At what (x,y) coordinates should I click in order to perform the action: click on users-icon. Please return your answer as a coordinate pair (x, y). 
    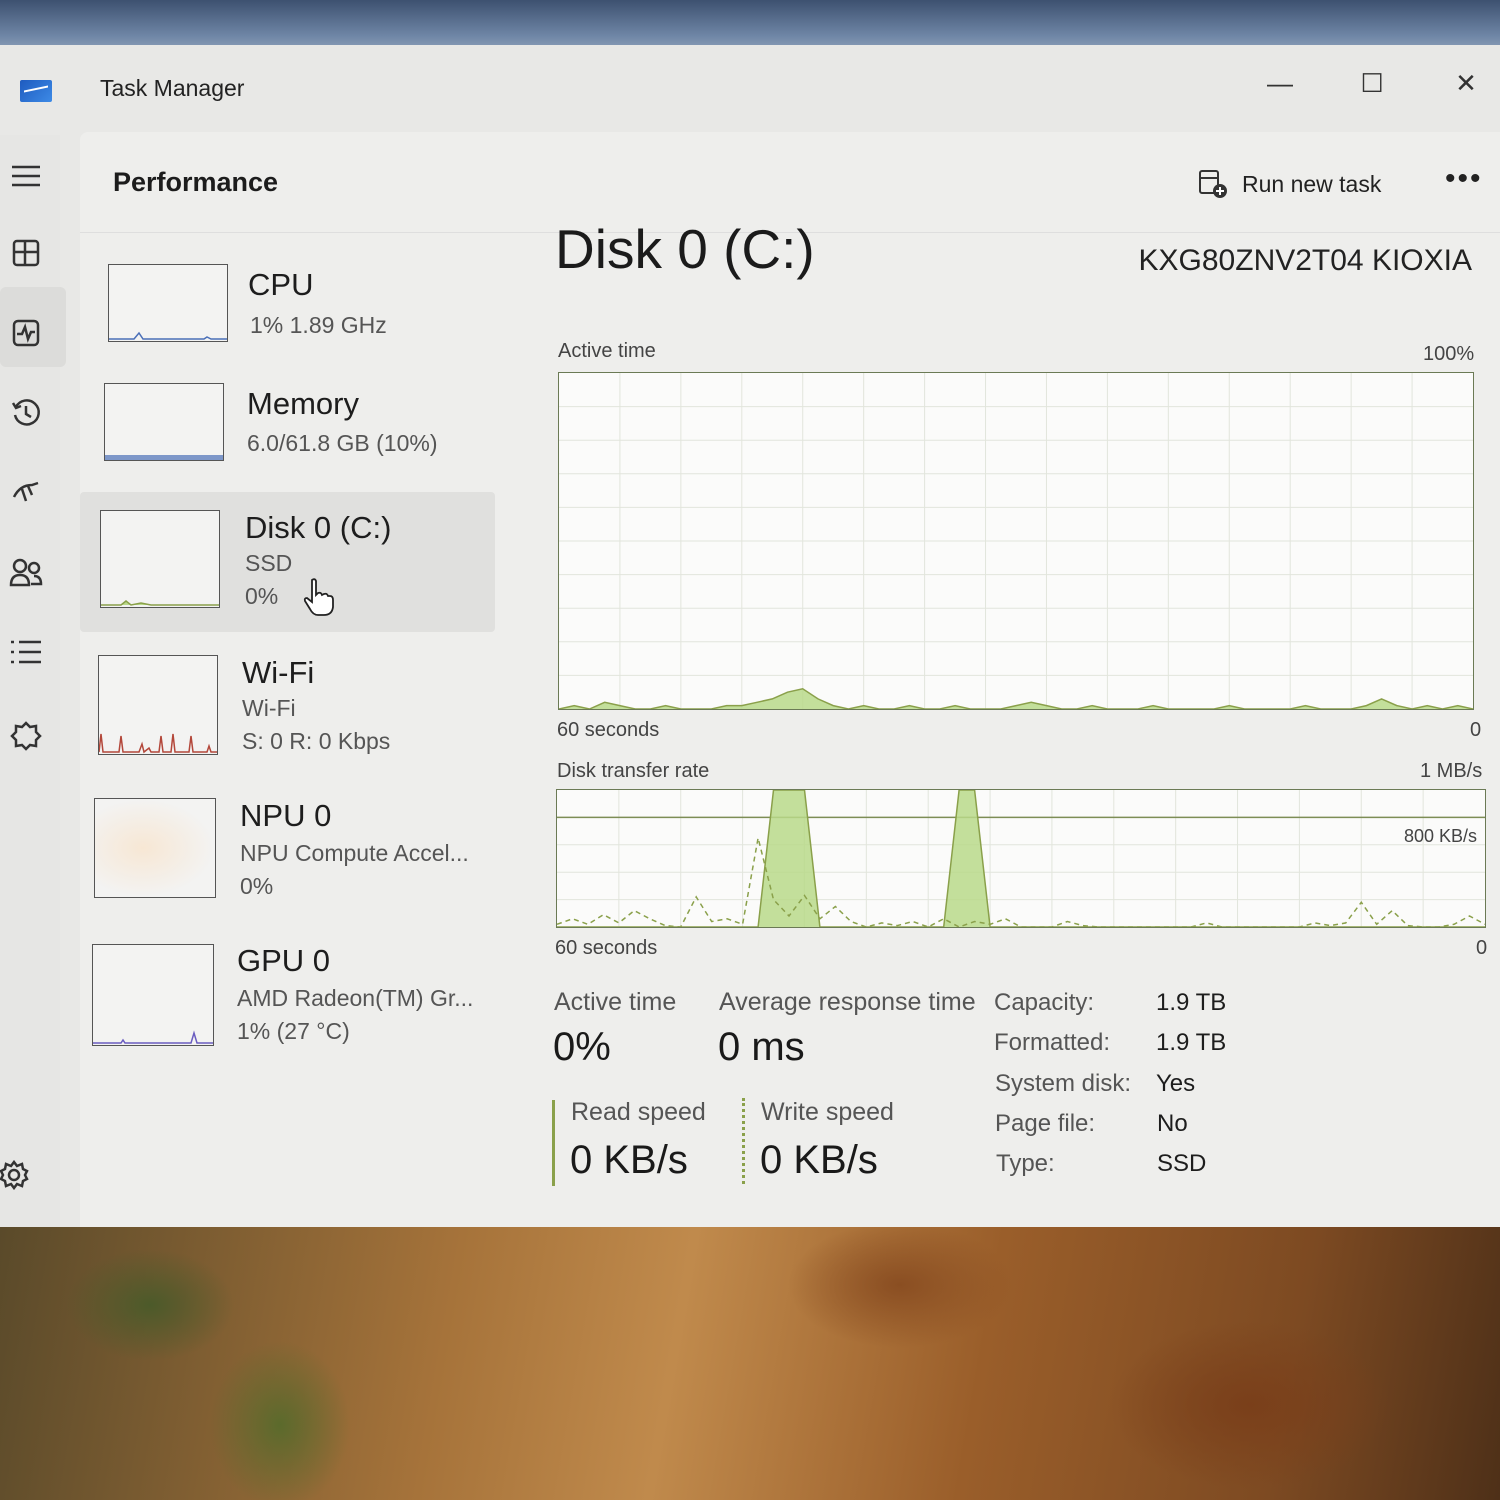
    Looking at the image, I should click on (26, 577).